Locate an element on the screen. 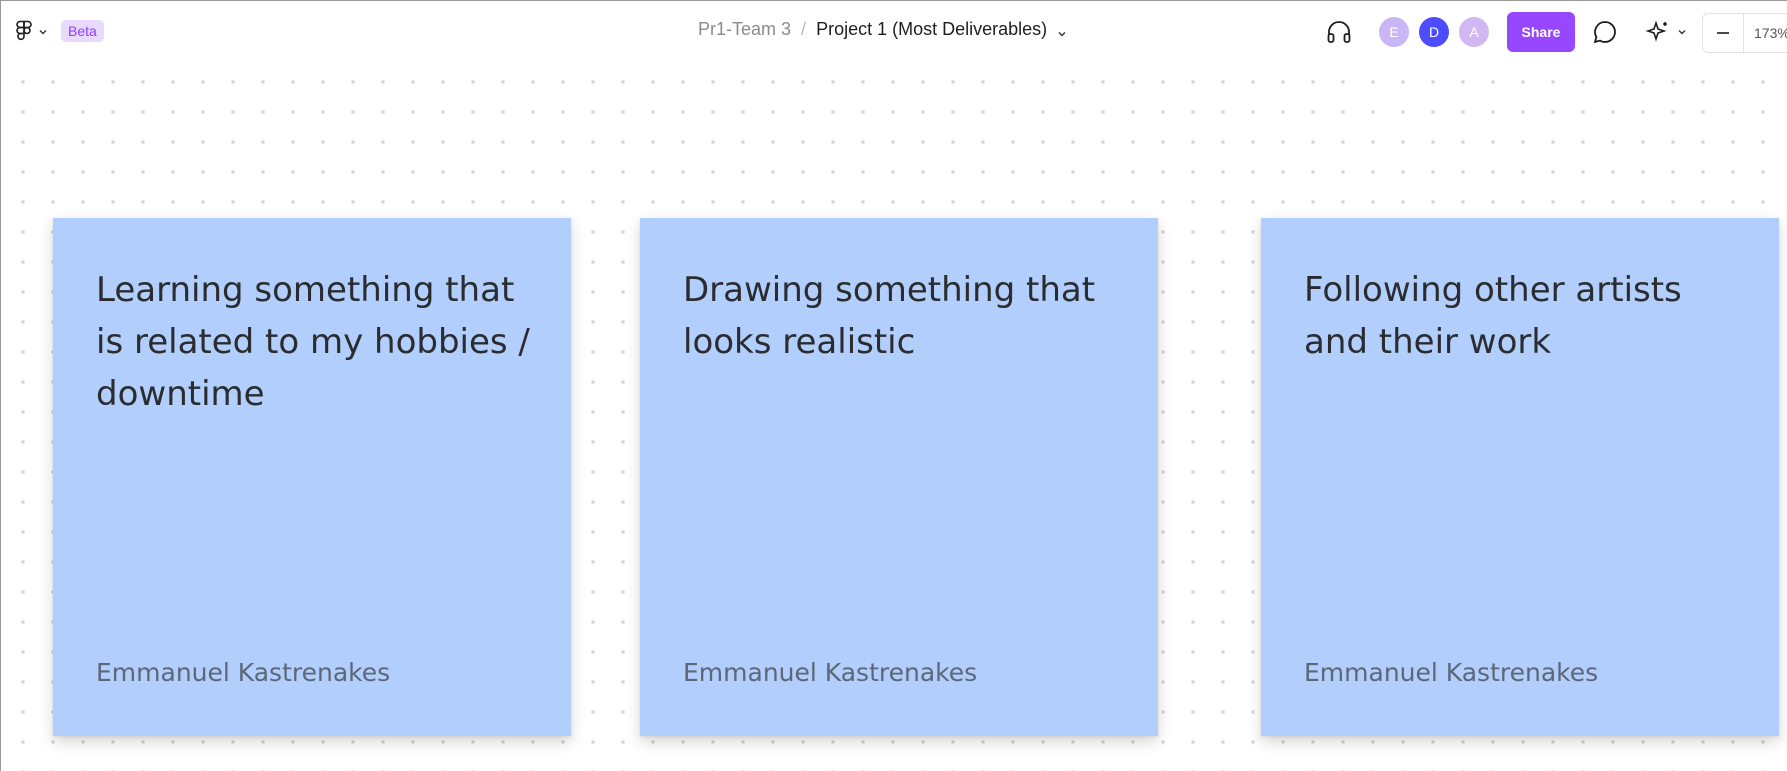 The width and height of the screenshot is (1787, 771). sparkle-icon is located at coordinates (1658, 32).